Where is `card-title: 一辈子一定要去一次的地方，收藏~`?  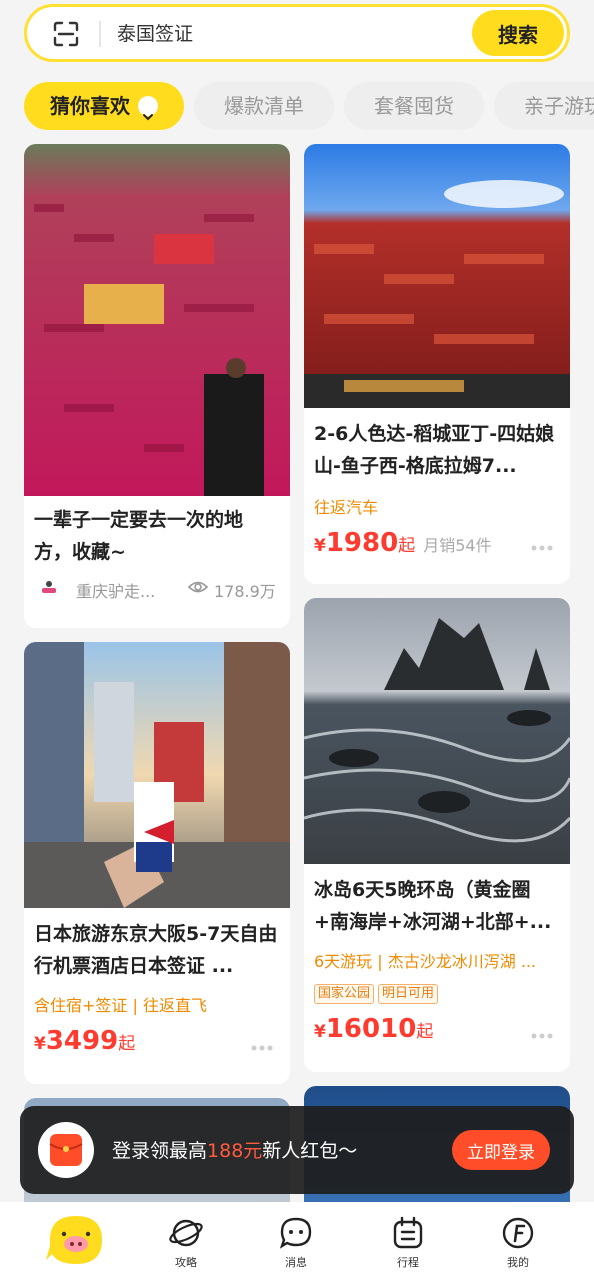
card-title: 一辈子一定要去一次的地方，收藏~ is located at coordinates (139, 536).